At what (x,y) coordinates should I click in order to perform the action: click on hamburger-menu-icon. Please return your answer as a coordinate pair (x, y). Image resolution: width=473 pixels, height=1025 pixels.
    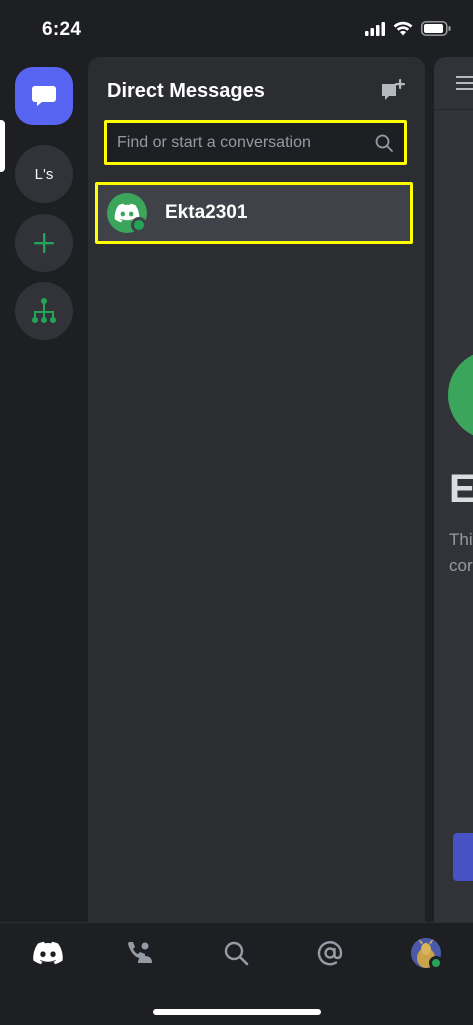
    Looking at the image, I should click on (464, 83).